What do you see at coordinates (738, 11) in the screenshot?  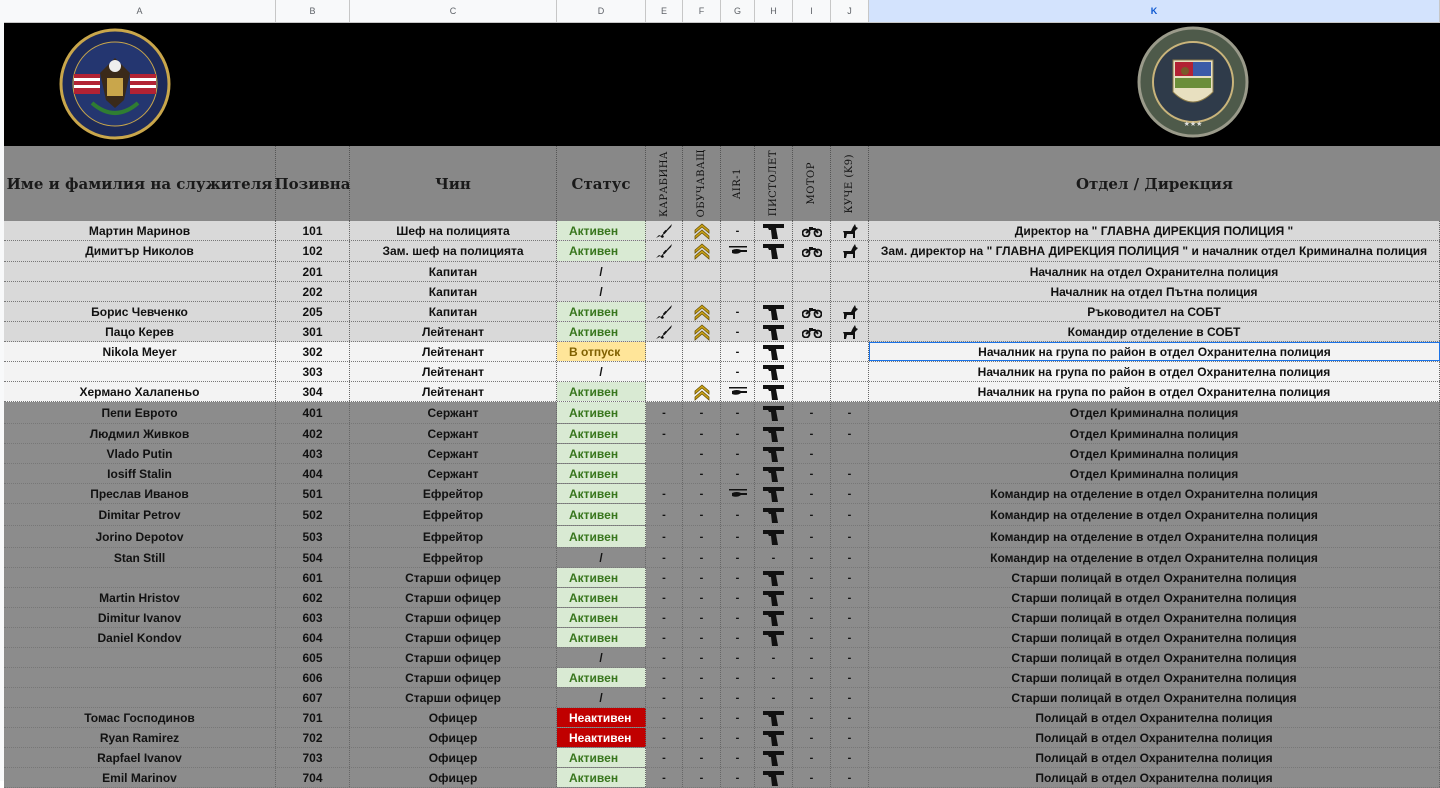 I see `column-header-g: G` at bounding box center [738, 11].